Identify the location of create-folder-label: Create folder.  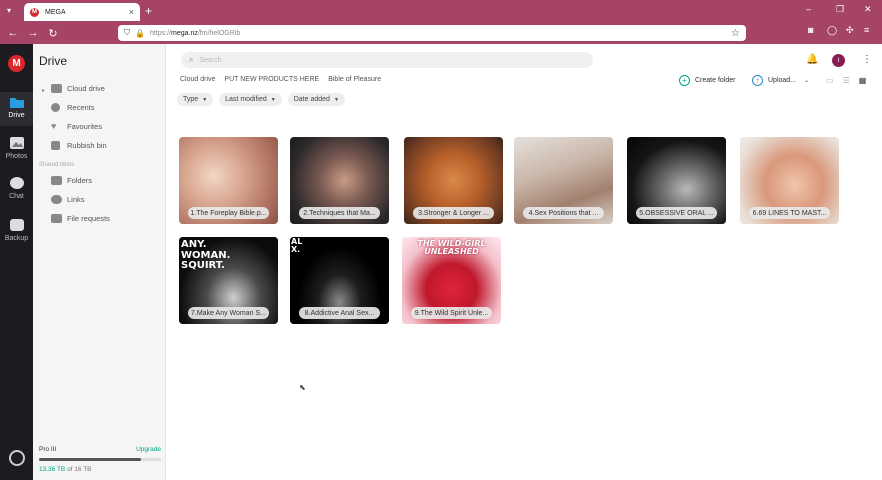
(715, 80).